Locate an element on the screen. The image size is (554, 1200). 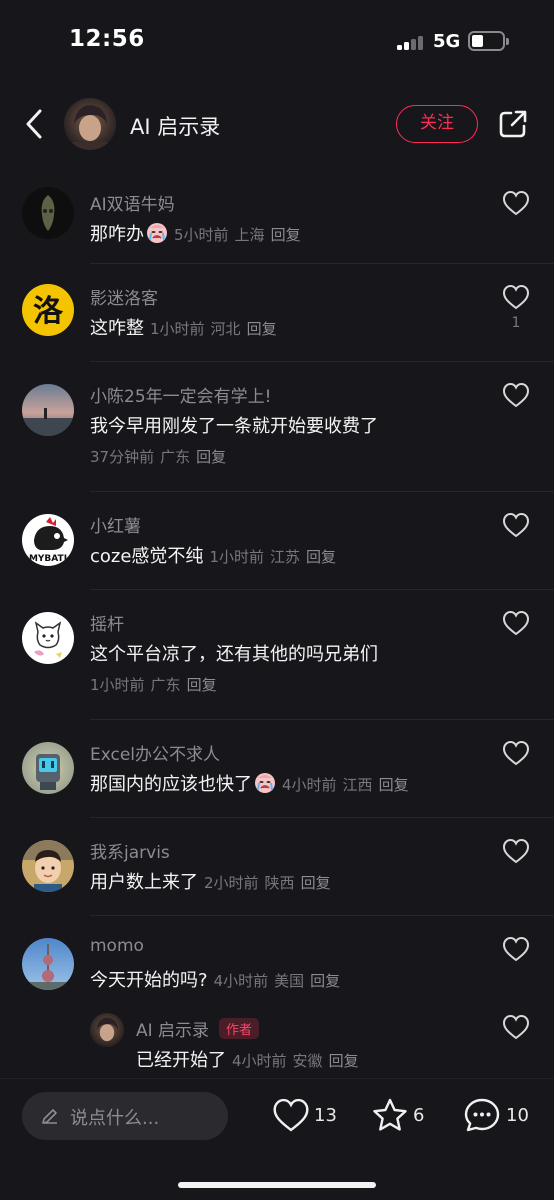
comment-time: 4小时前 is located at coordinates (309, 785).